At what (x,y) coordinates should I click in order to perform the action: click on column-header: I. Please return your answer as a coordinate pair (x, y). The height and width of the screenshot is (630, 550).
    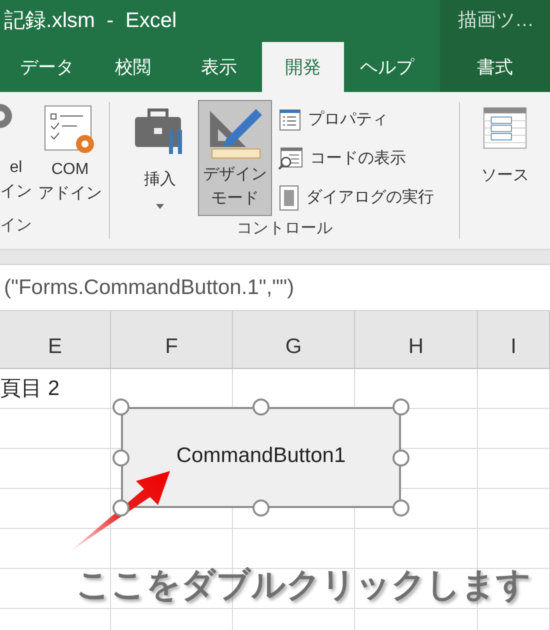
    Looking at the image, I should click on (514, 339).